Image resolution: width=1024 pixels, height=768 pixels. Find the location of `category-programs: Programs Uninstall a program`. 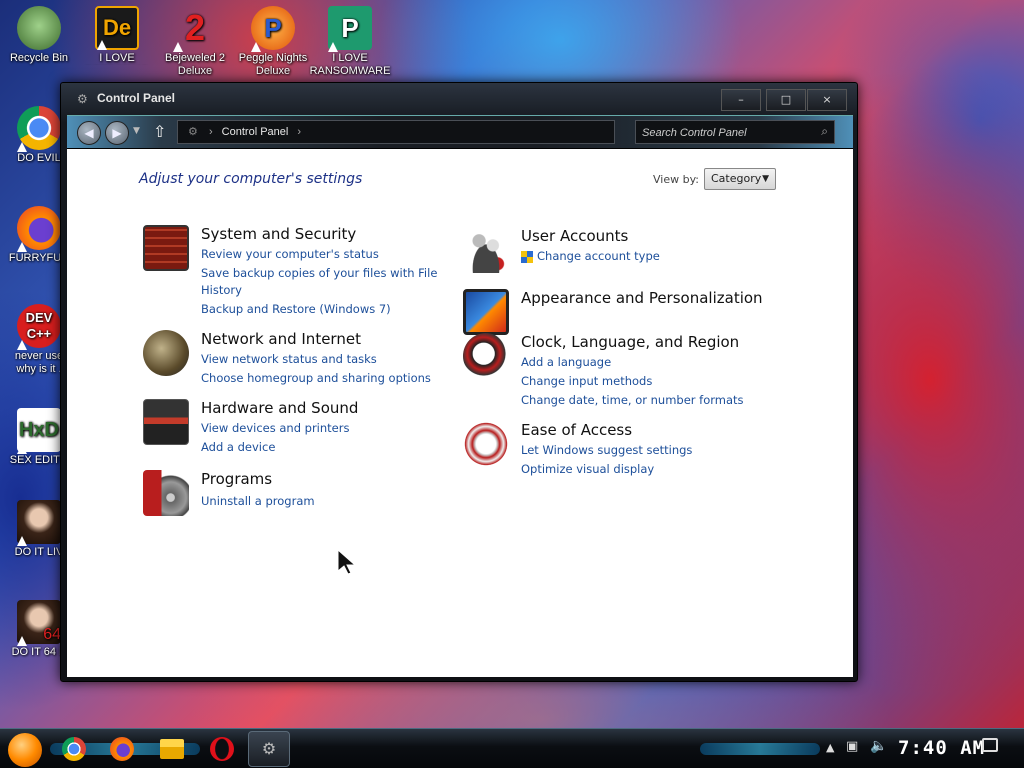

category-programs: Programs Uninstall a program is located at coordinates (298, 495).